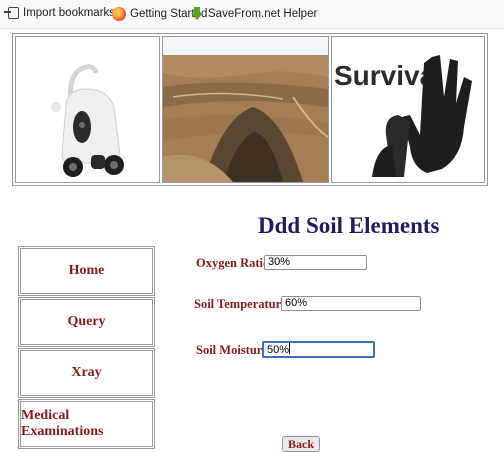 This screenshot has height=452, width=504. Describe the element at coordinates (119, 14) in the screenshot. I see `firefox-icon` at that location.